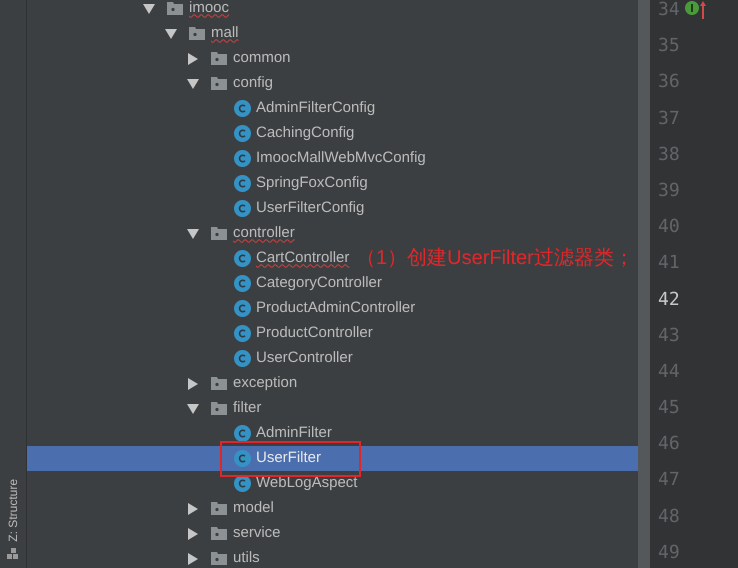 The width and height of the screenshot is (738, 568). Describe the element at coordinates (264, 233) in the screenshot. I see `tree-label: controller` at that location.